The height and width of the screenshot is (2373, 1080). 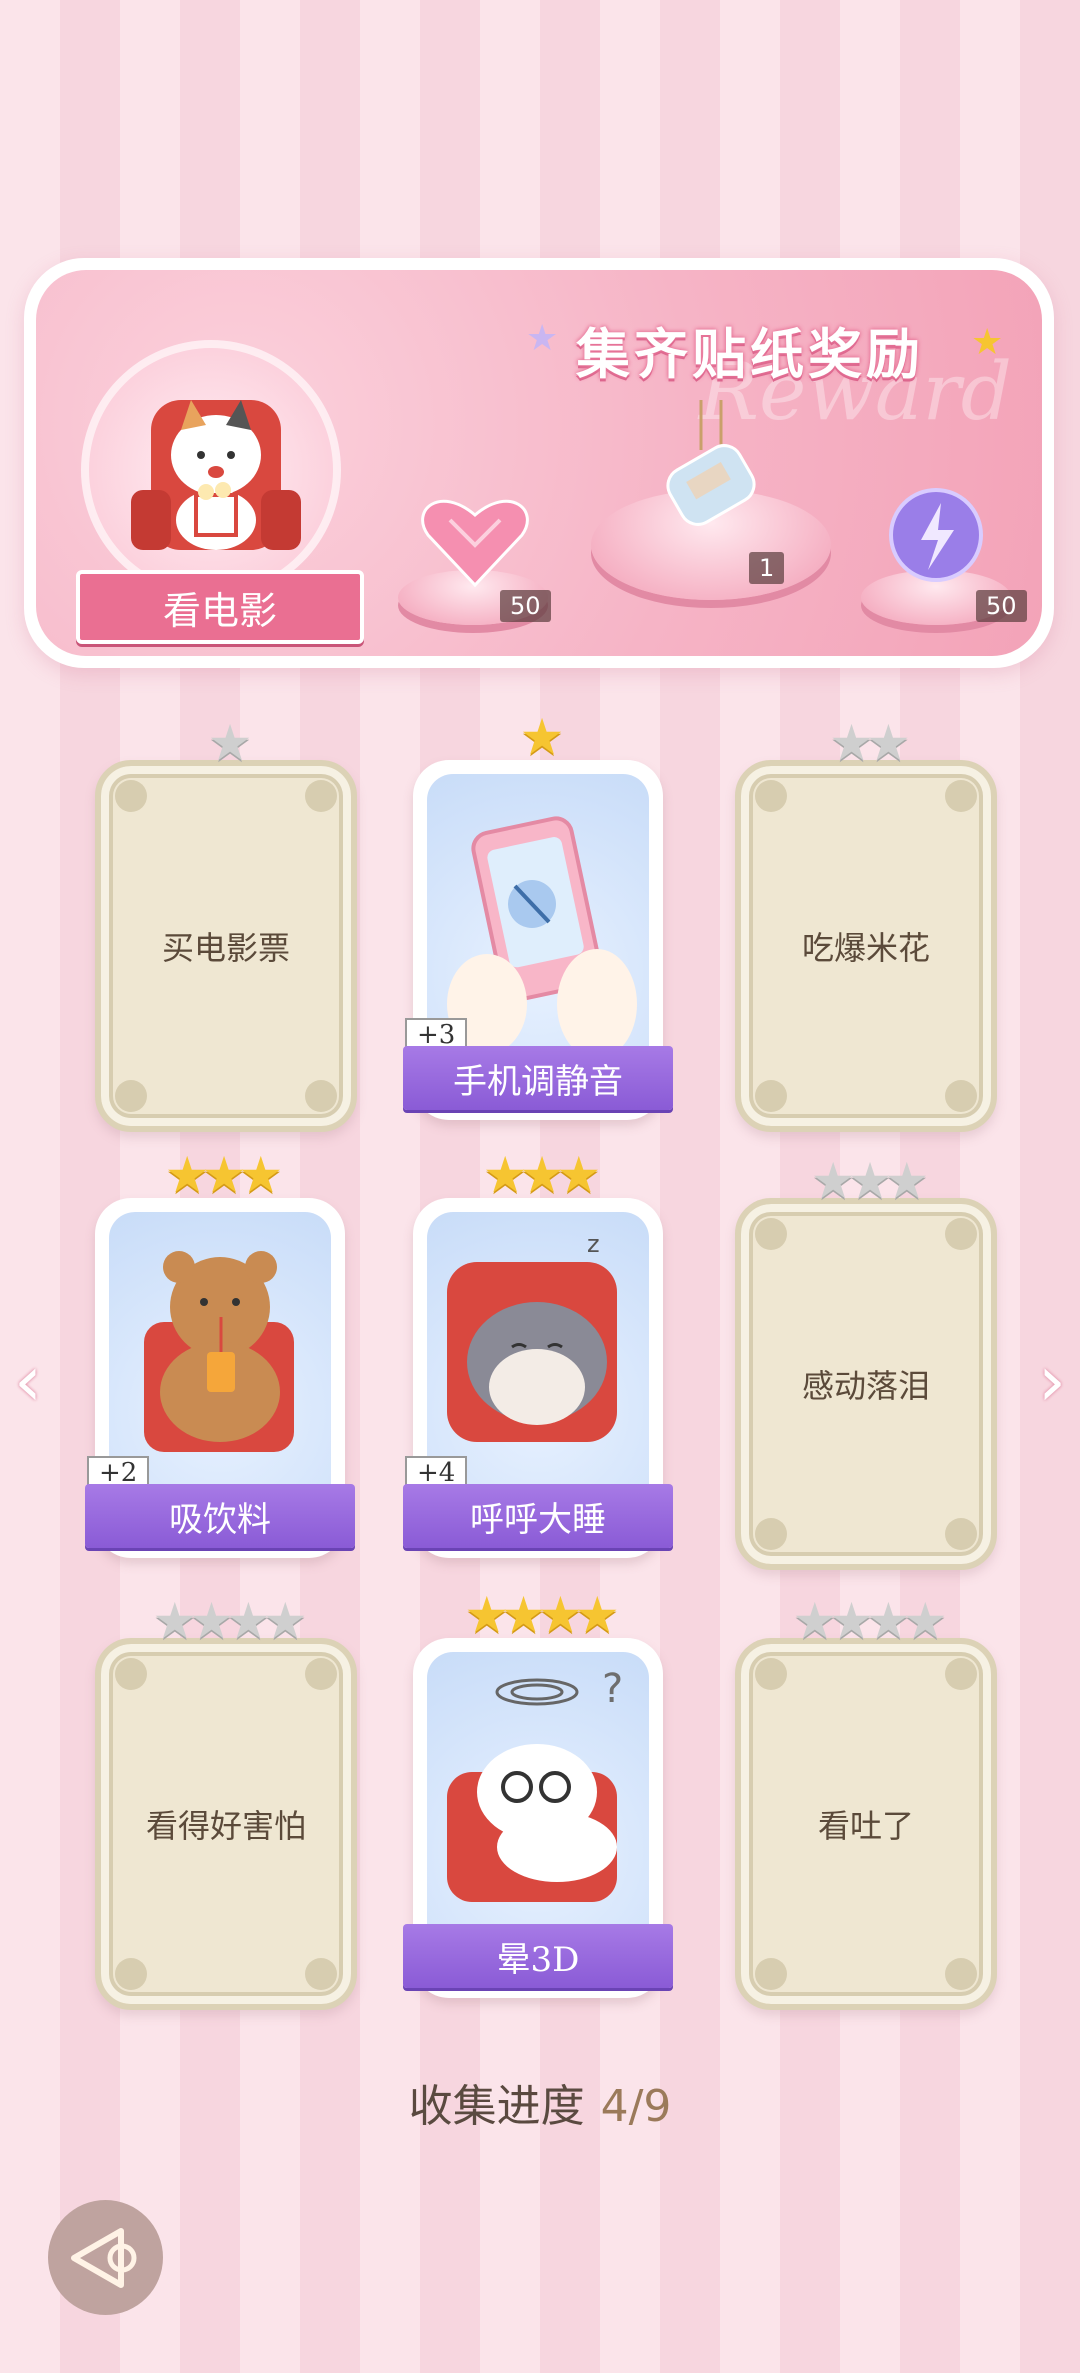 I want to click on cat-in-cinema-seat-icon, so click(x=216, y=475).